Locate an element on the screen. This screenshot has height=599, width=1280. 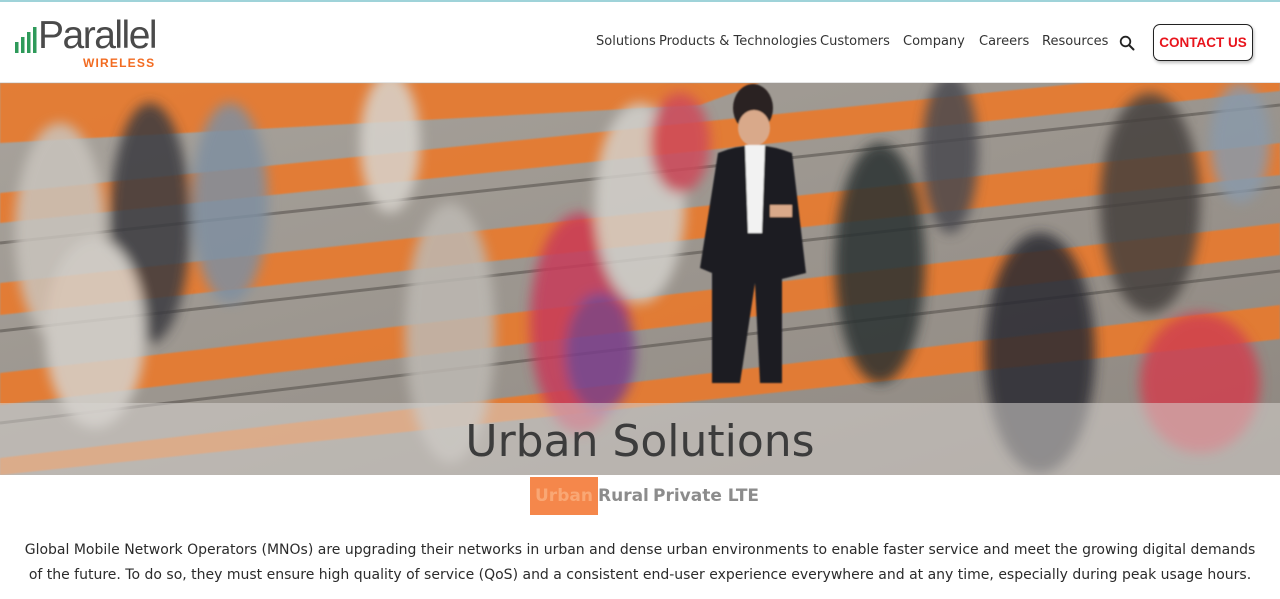
tab-rural: Rural is located at coordinates (623, 496).